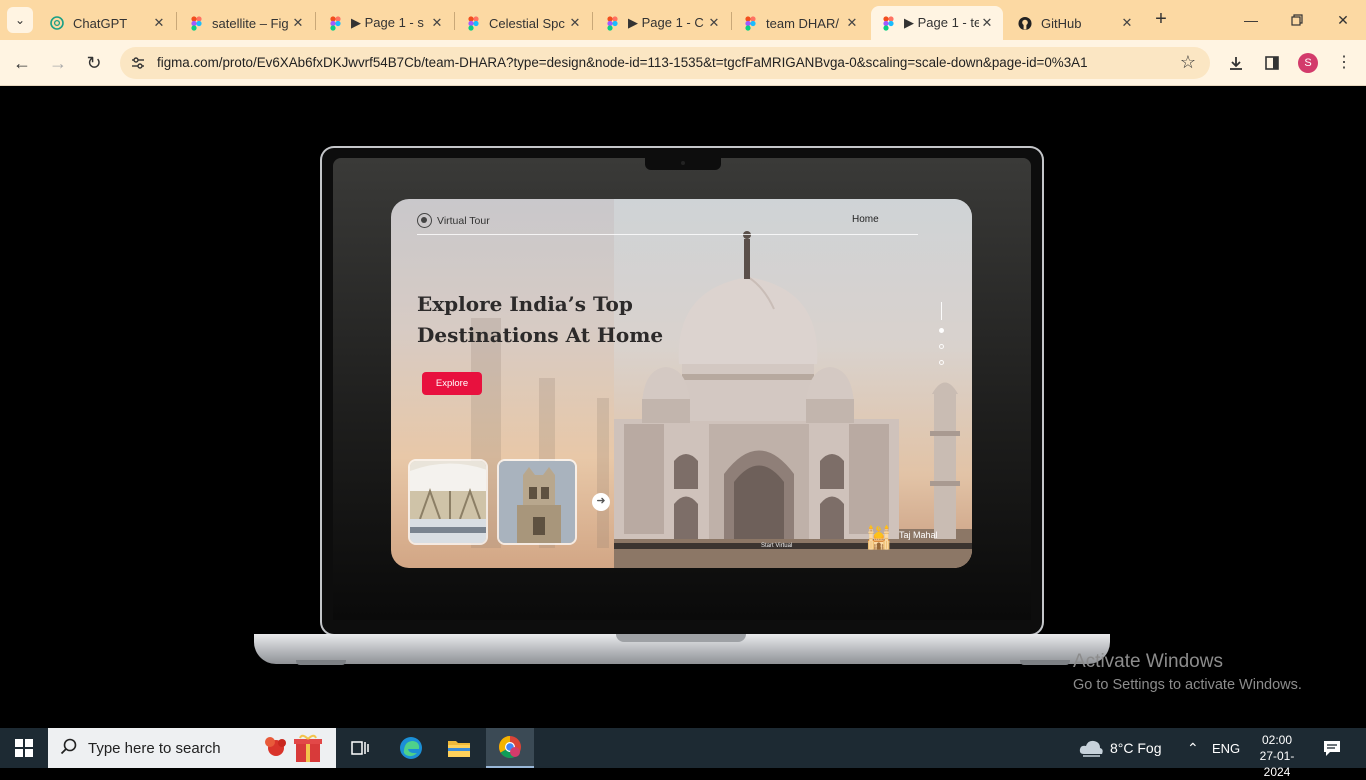 The height and width of the screenshot is (780, 1366). I want to click on activate-windows-subtitle: Go to Settings to activate Windows., so click(1187, 685).